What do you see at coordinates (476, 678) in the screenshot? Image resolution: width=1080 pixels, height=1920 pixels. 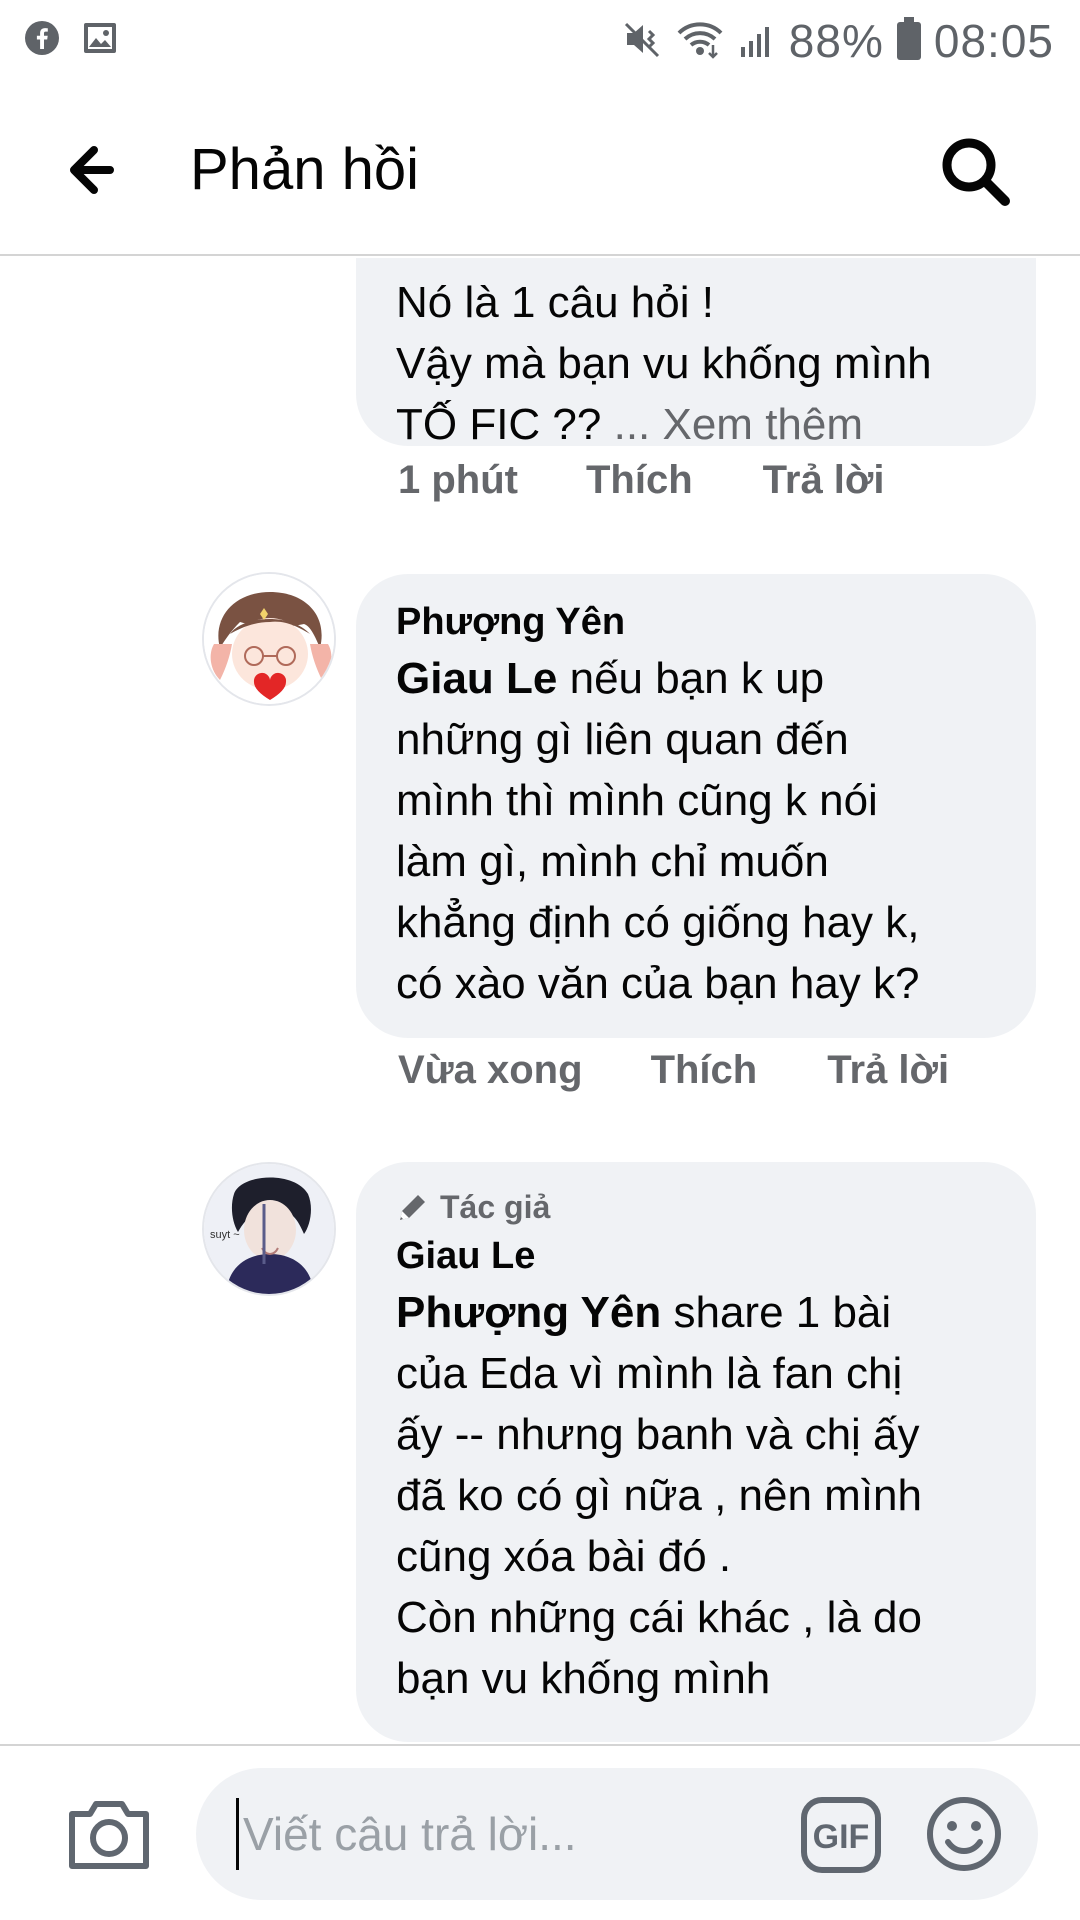 I see `mention-link: Giau Le` at bounding box center [476, 678].